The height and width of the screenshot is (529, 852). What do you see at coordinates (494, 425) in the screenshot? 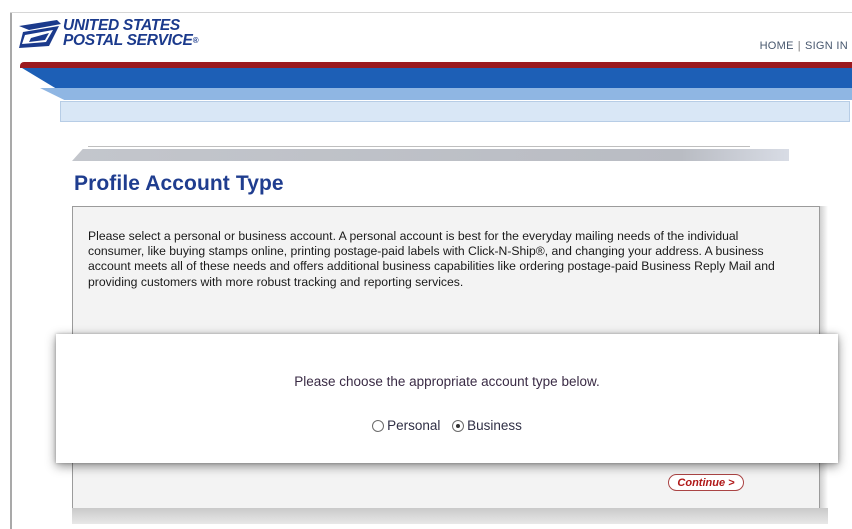
I see `business-label: Business` at bounding box center [494, 425].